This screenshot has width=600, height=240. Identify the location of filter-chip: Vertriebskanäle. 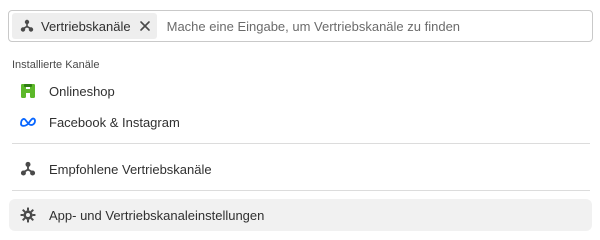
(84, 26).